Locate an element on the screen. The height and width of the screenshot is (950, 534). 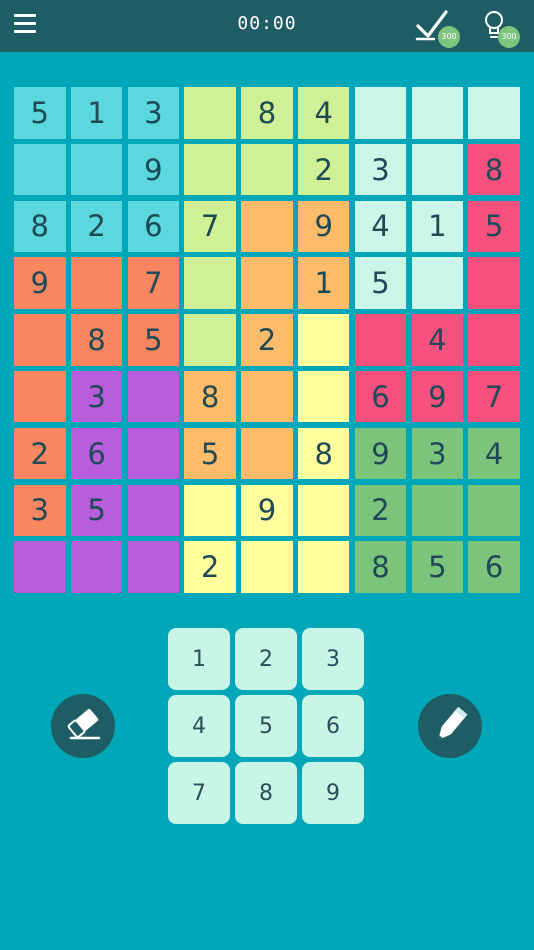
number-key: 6 is located at coordinates (333, 726).